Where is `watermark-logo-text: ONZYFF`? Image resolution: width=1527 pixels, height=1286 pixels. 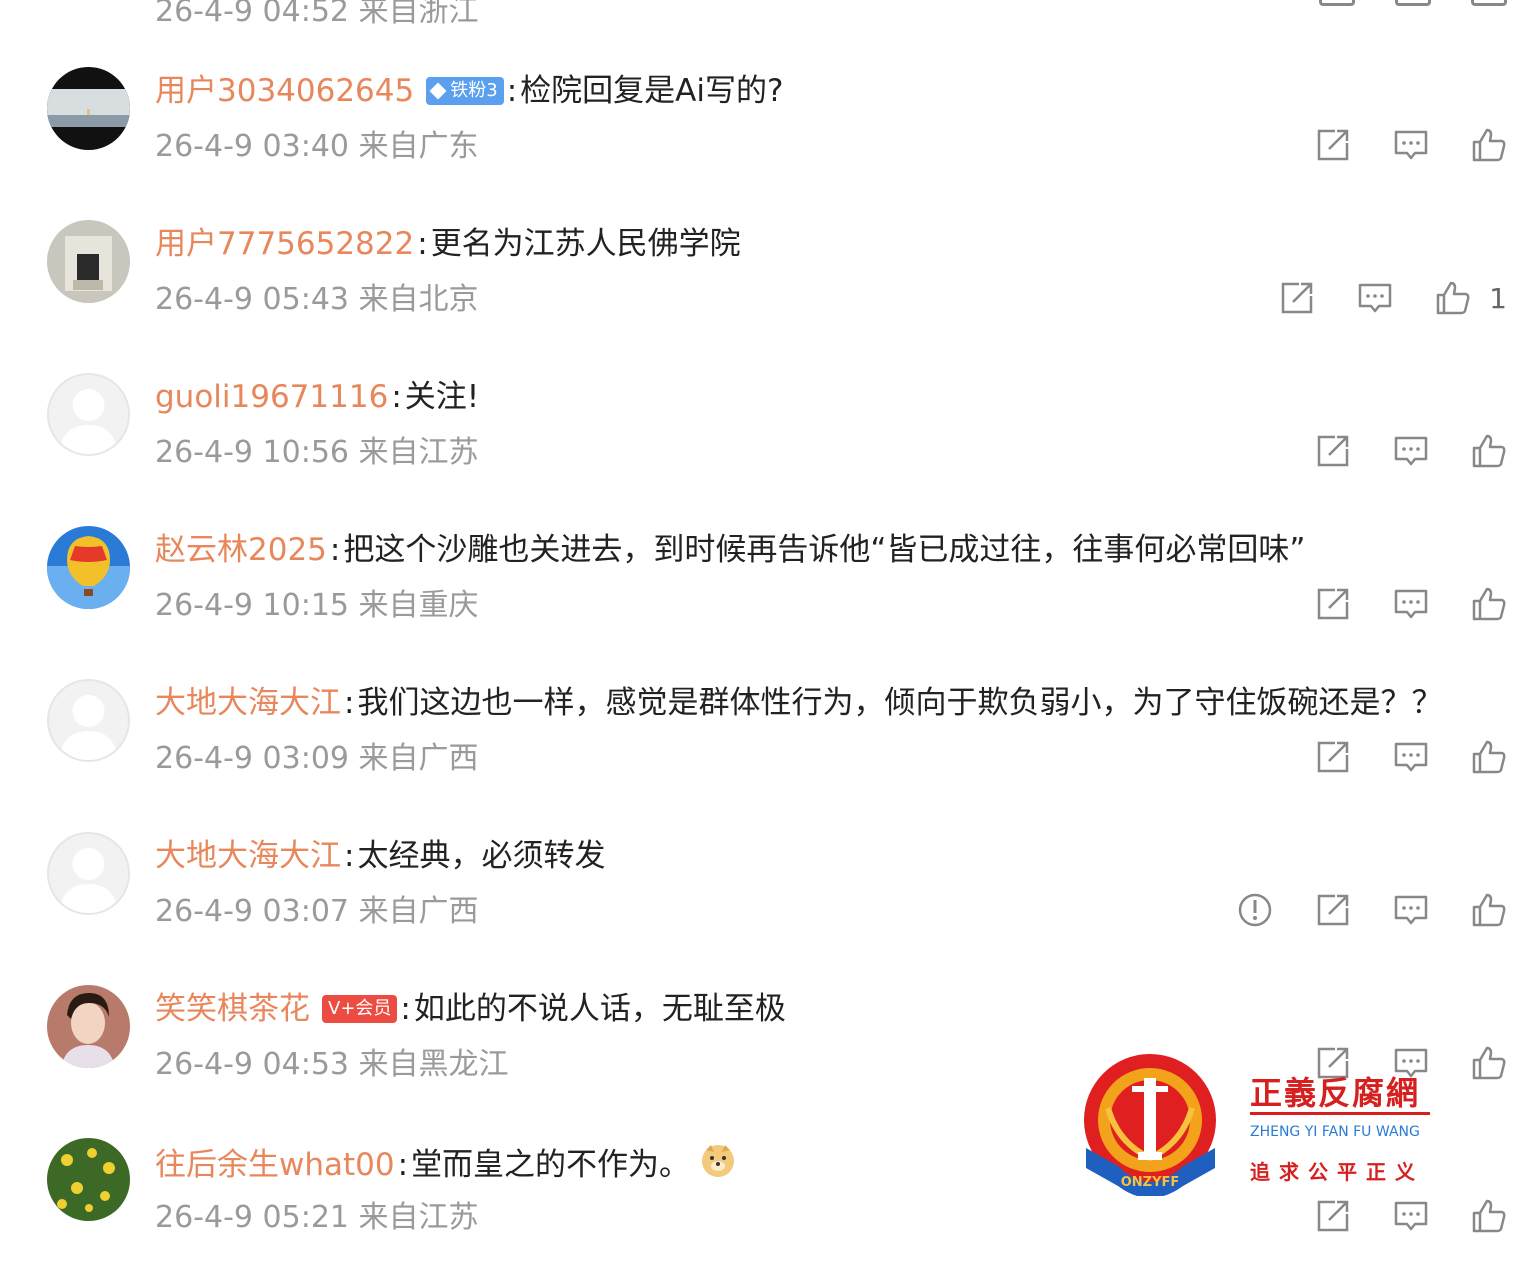 watermark-logo-text: ONZYFF is located at coordinates (1150, 1182).